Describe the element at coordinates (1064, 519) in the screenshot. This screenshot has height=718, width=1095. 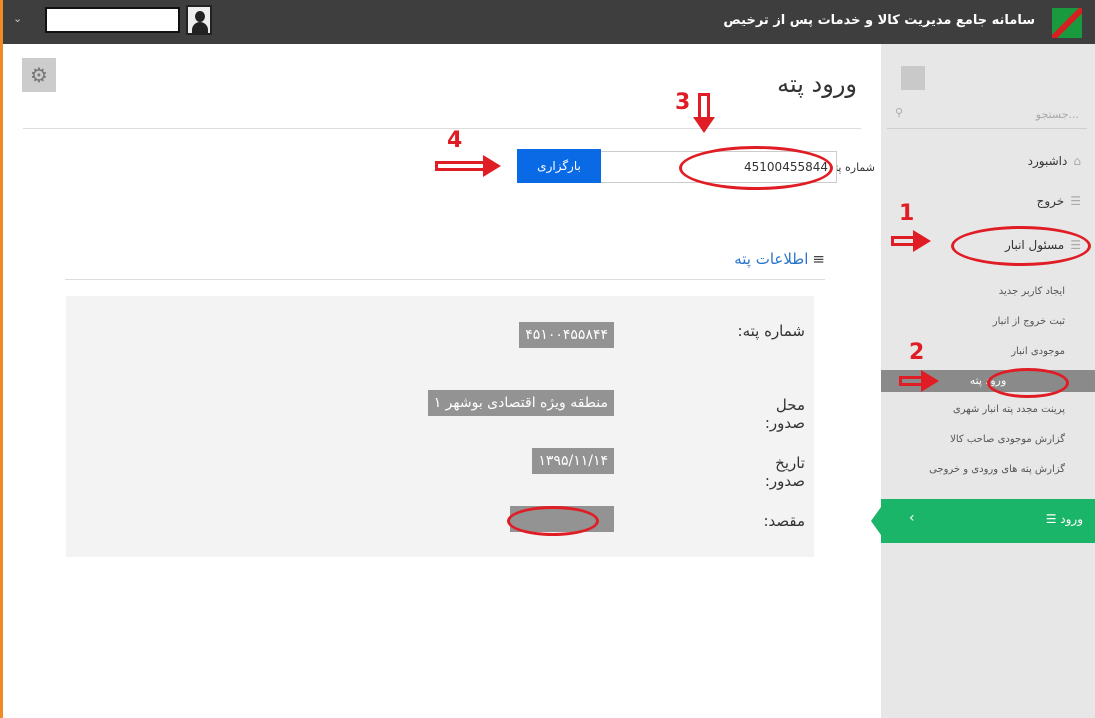
I see `footer-label: ورود ☰` at that location.